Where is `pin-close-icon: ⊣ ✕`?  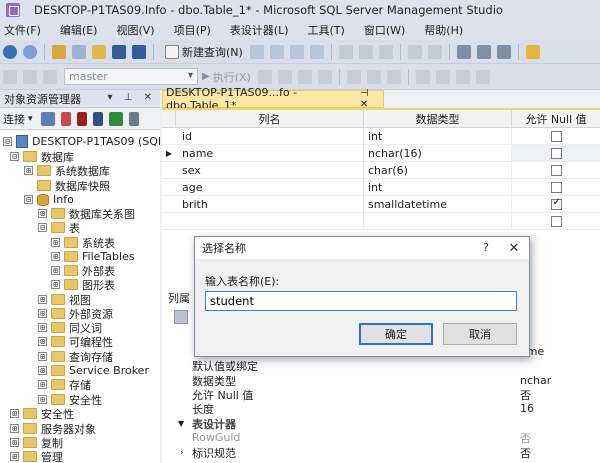 pin-close-icon: ⊣ ✕ is located at coordinates (369, 99).